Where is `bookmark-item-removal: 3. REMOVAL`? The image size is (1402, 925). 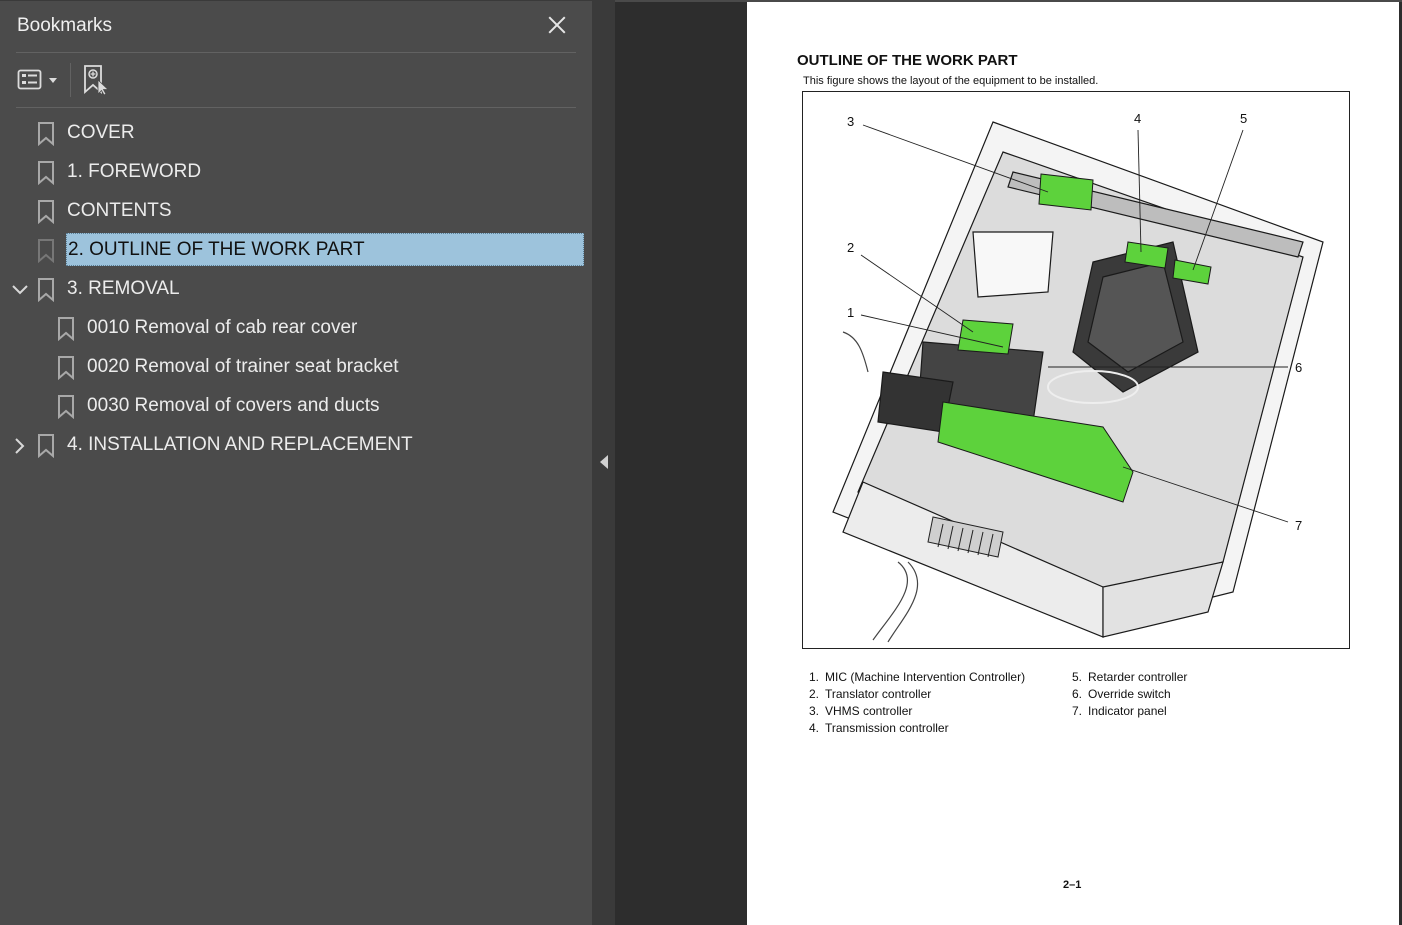
bookmark-item-removal: 3. REMOVAL is located at coordinates (296, 289).